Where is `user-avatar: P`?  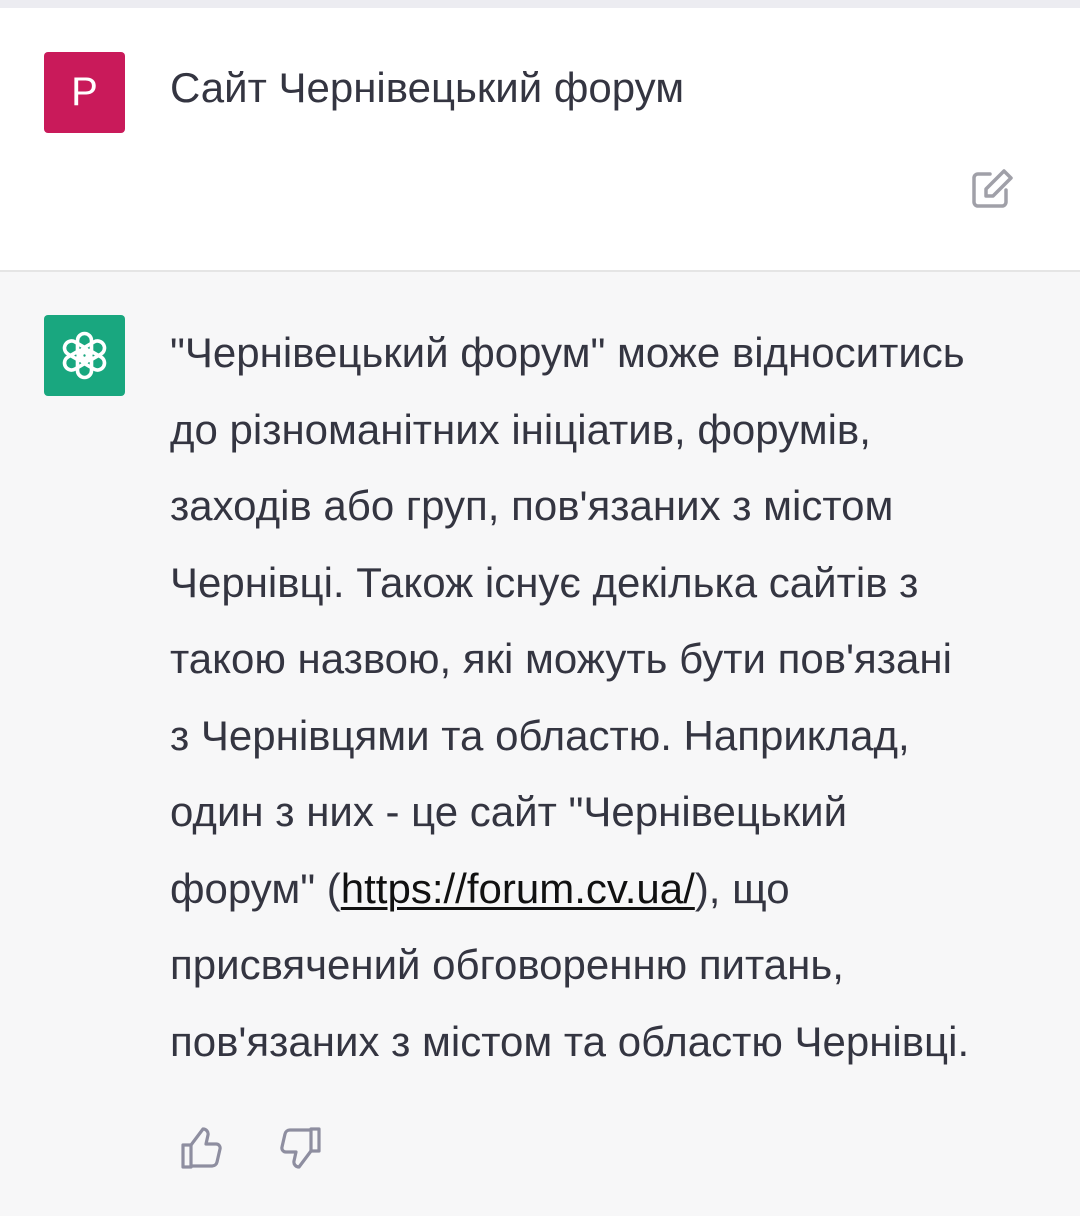
user-avatar: P is located at coordinates (84, 92).